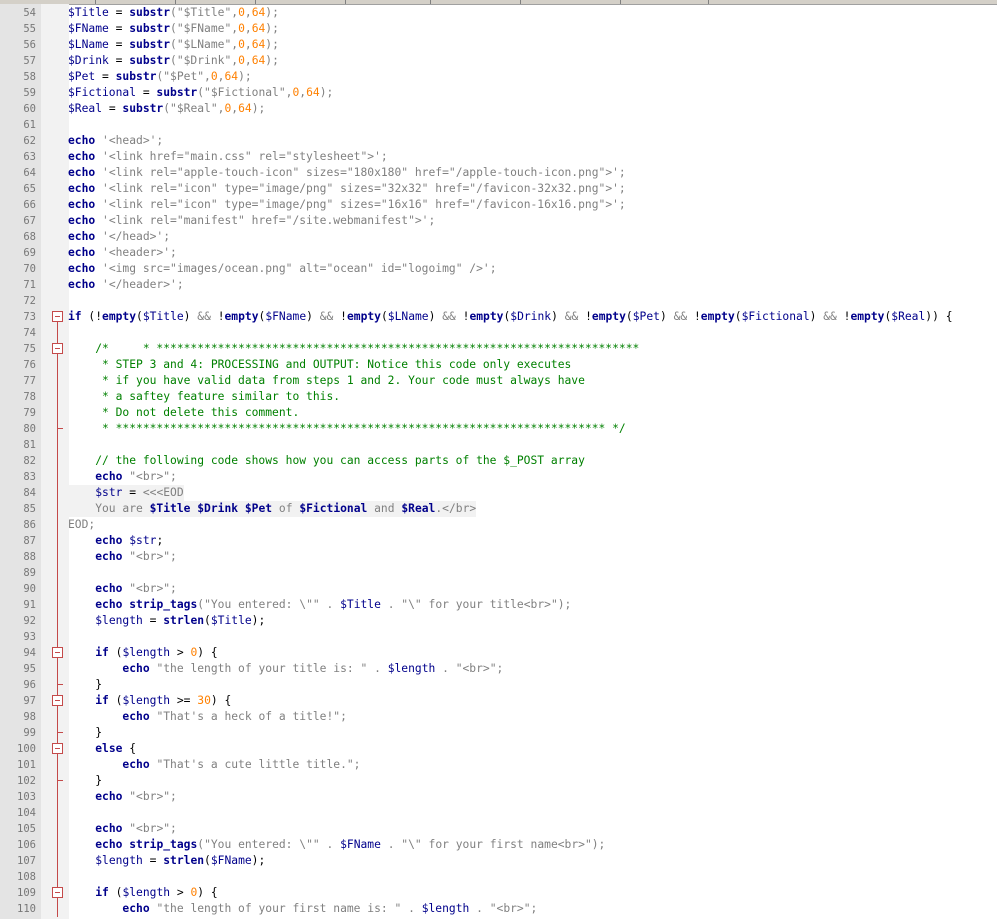 This screenshot has height=919, width=997. I want to click on code-line: 68 echo '</head>';, so click(498, 237).